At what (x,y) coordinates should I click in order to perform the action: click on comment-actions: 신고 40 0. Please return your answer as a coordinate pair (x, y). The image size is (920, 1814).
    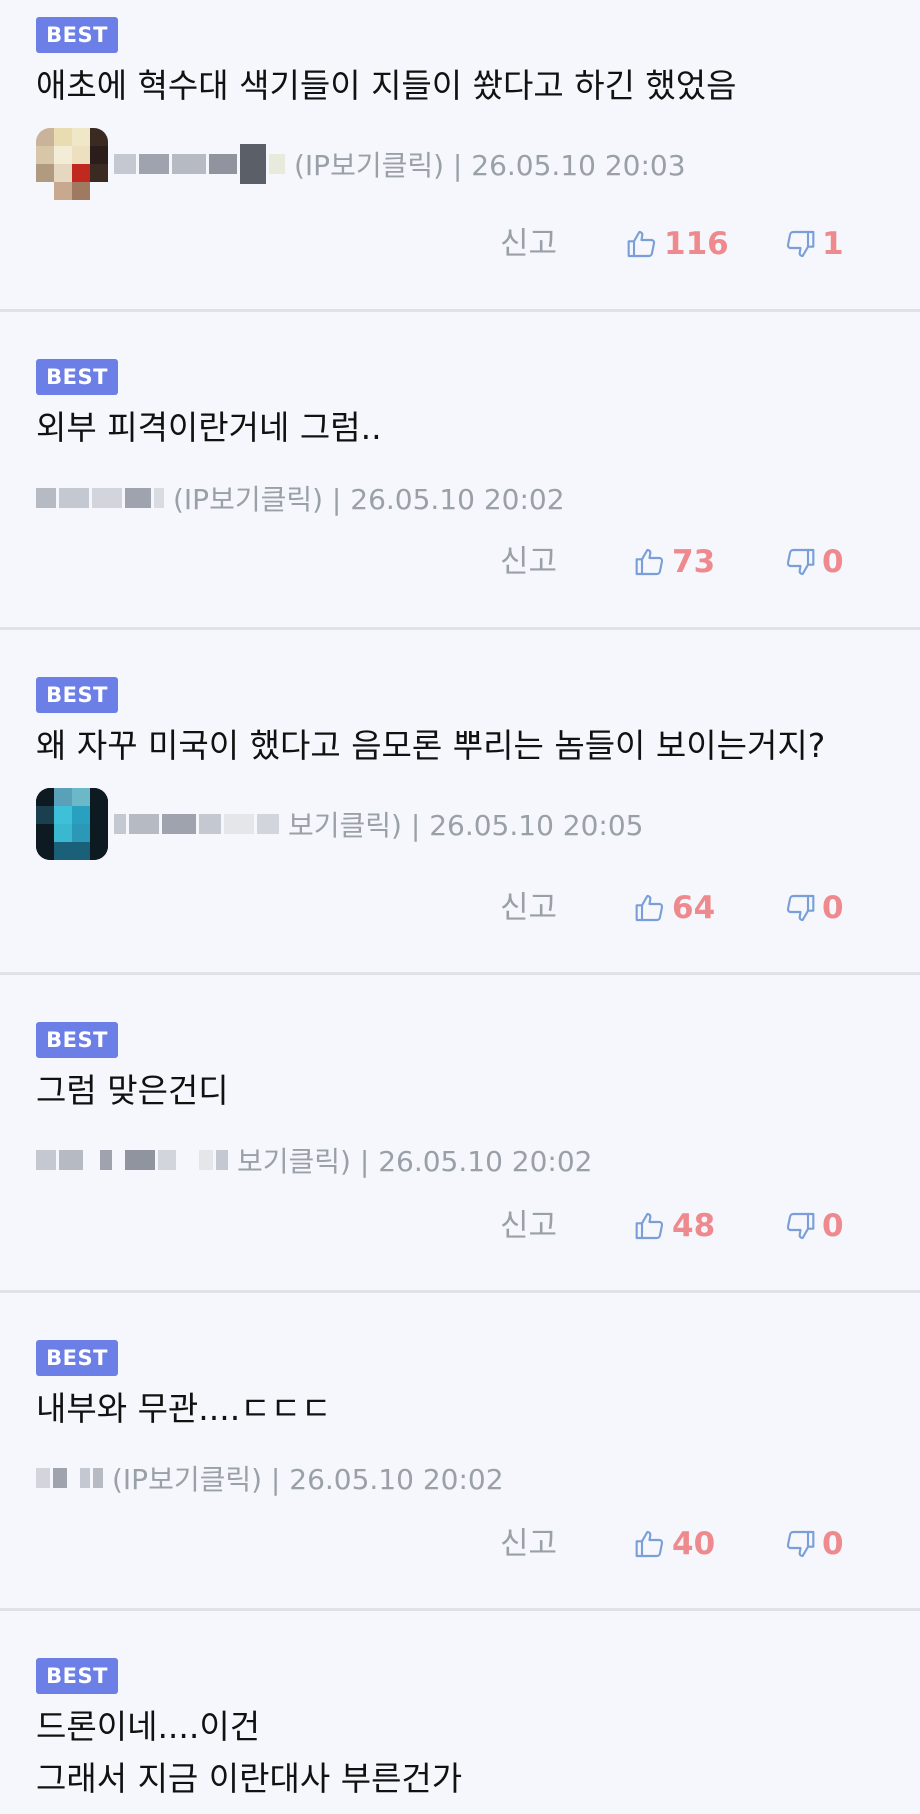
    Looking at the image, I should click on (460, 1544).